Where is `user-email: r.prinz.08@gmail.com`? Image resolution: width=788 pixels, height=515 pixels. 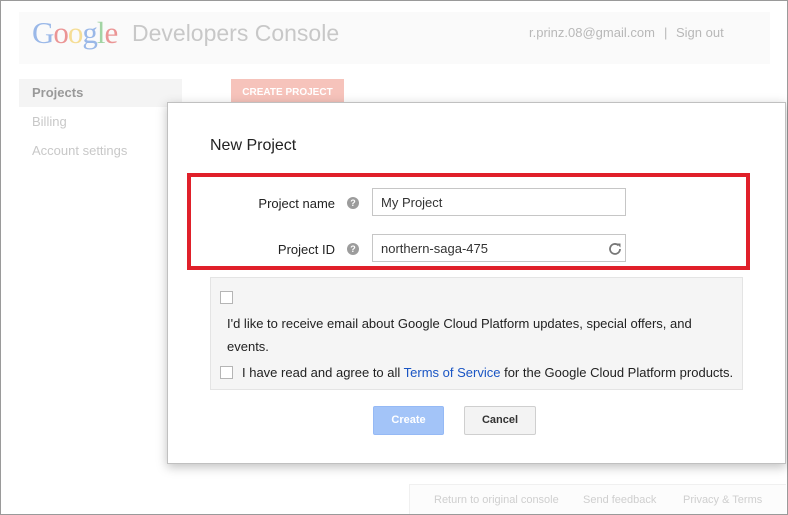
user-email: r.prinz.08@gmail.com is located at coordinates (592, 32).